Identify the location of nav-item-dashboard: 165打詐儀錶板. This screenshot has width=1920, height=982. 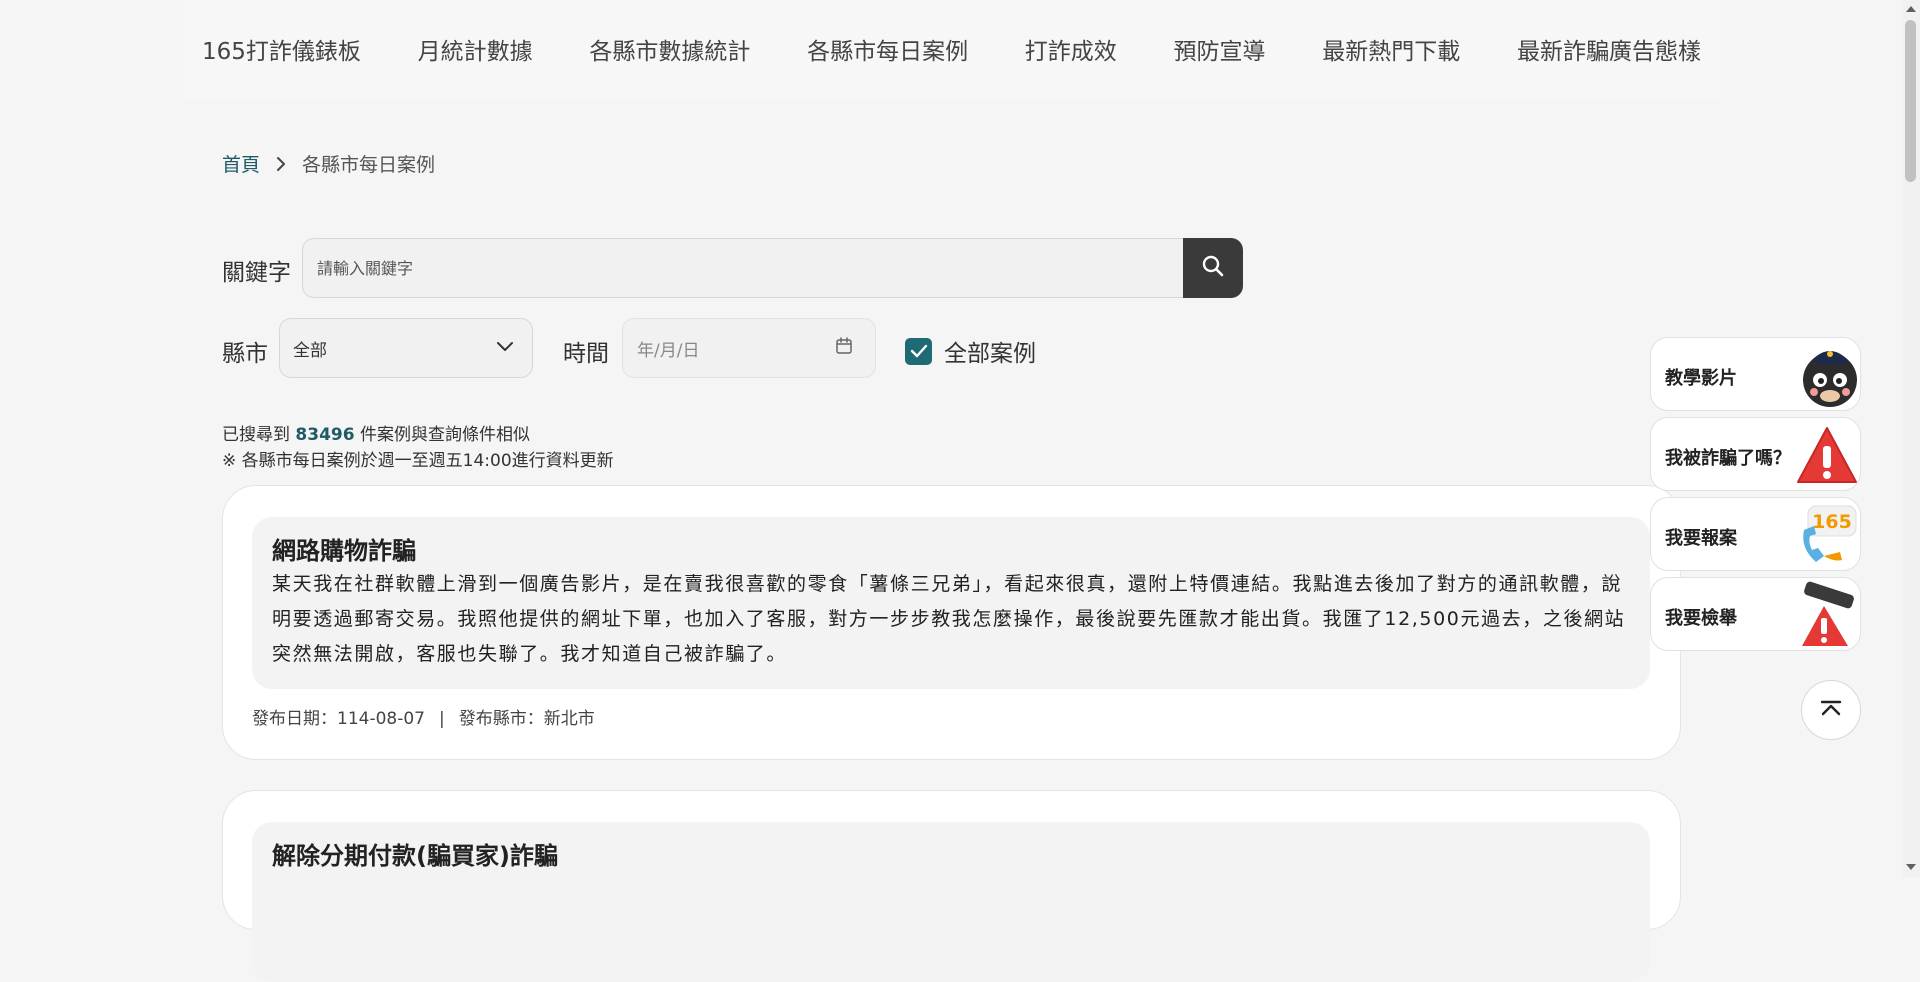
(281, 49).